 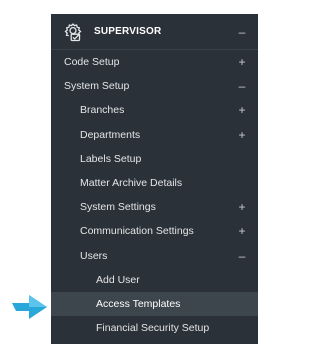 What do you see at coordinates (73, 32) in the screenshot?
I see `gear-check-icon` at bounding box center [73, 32].